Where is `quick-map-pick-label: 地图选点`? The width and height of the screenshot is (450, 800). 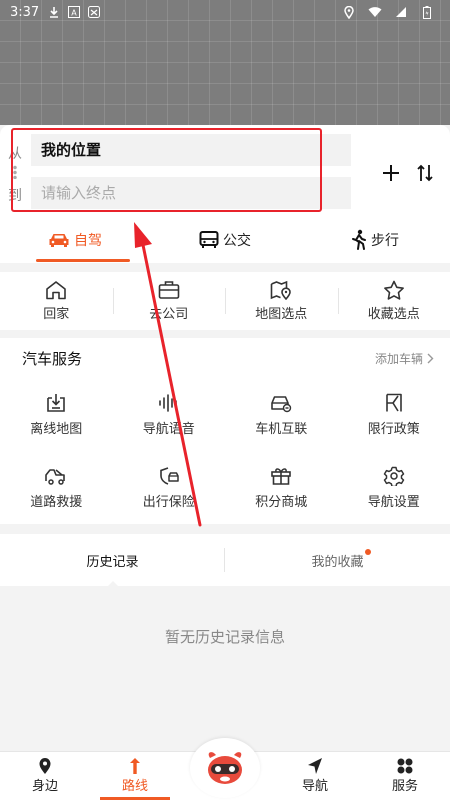 quick-map-pick-label: 地图选点 is located at coordinates (281, 314).